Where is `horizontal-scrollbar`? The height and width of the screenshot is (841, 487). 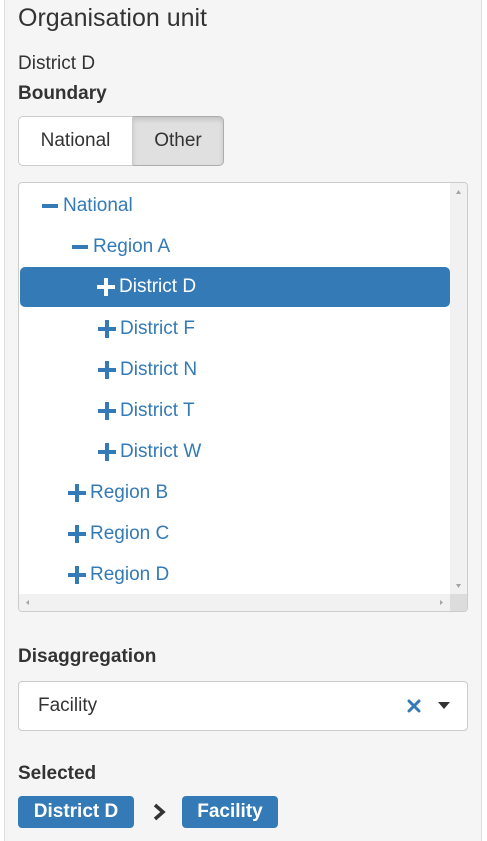 horizontal-scrollbar is located at coordinates (234, 602).